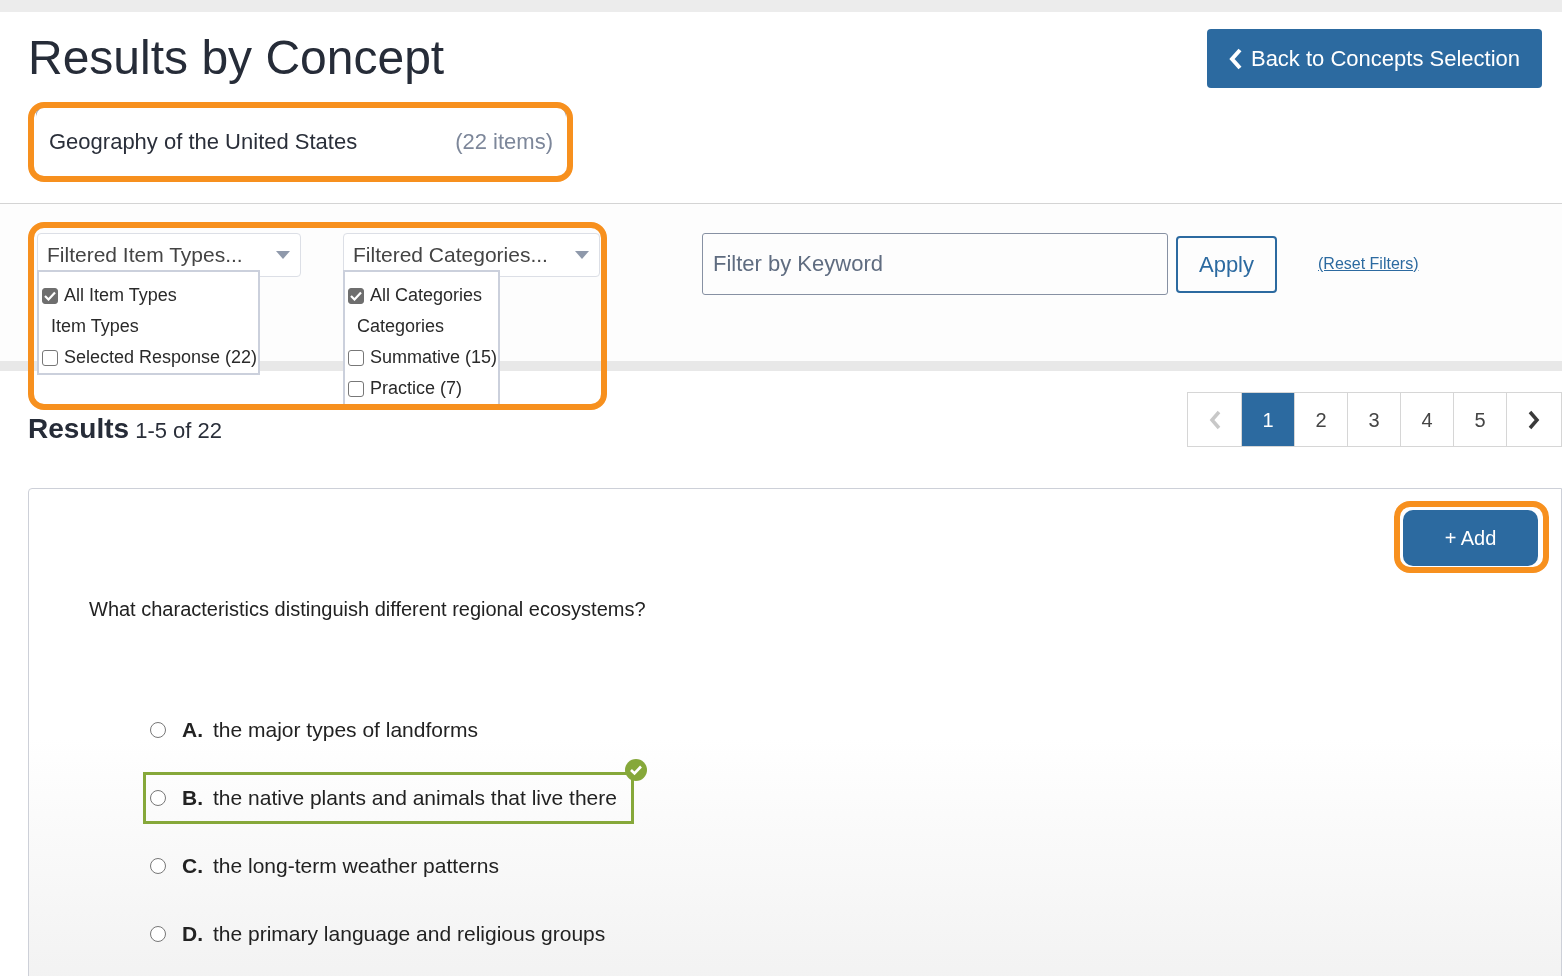 The image size is (1562, 976). I want to click on question-text: What characteristics distinguish different regional ecosystems?, so click(367, 609).